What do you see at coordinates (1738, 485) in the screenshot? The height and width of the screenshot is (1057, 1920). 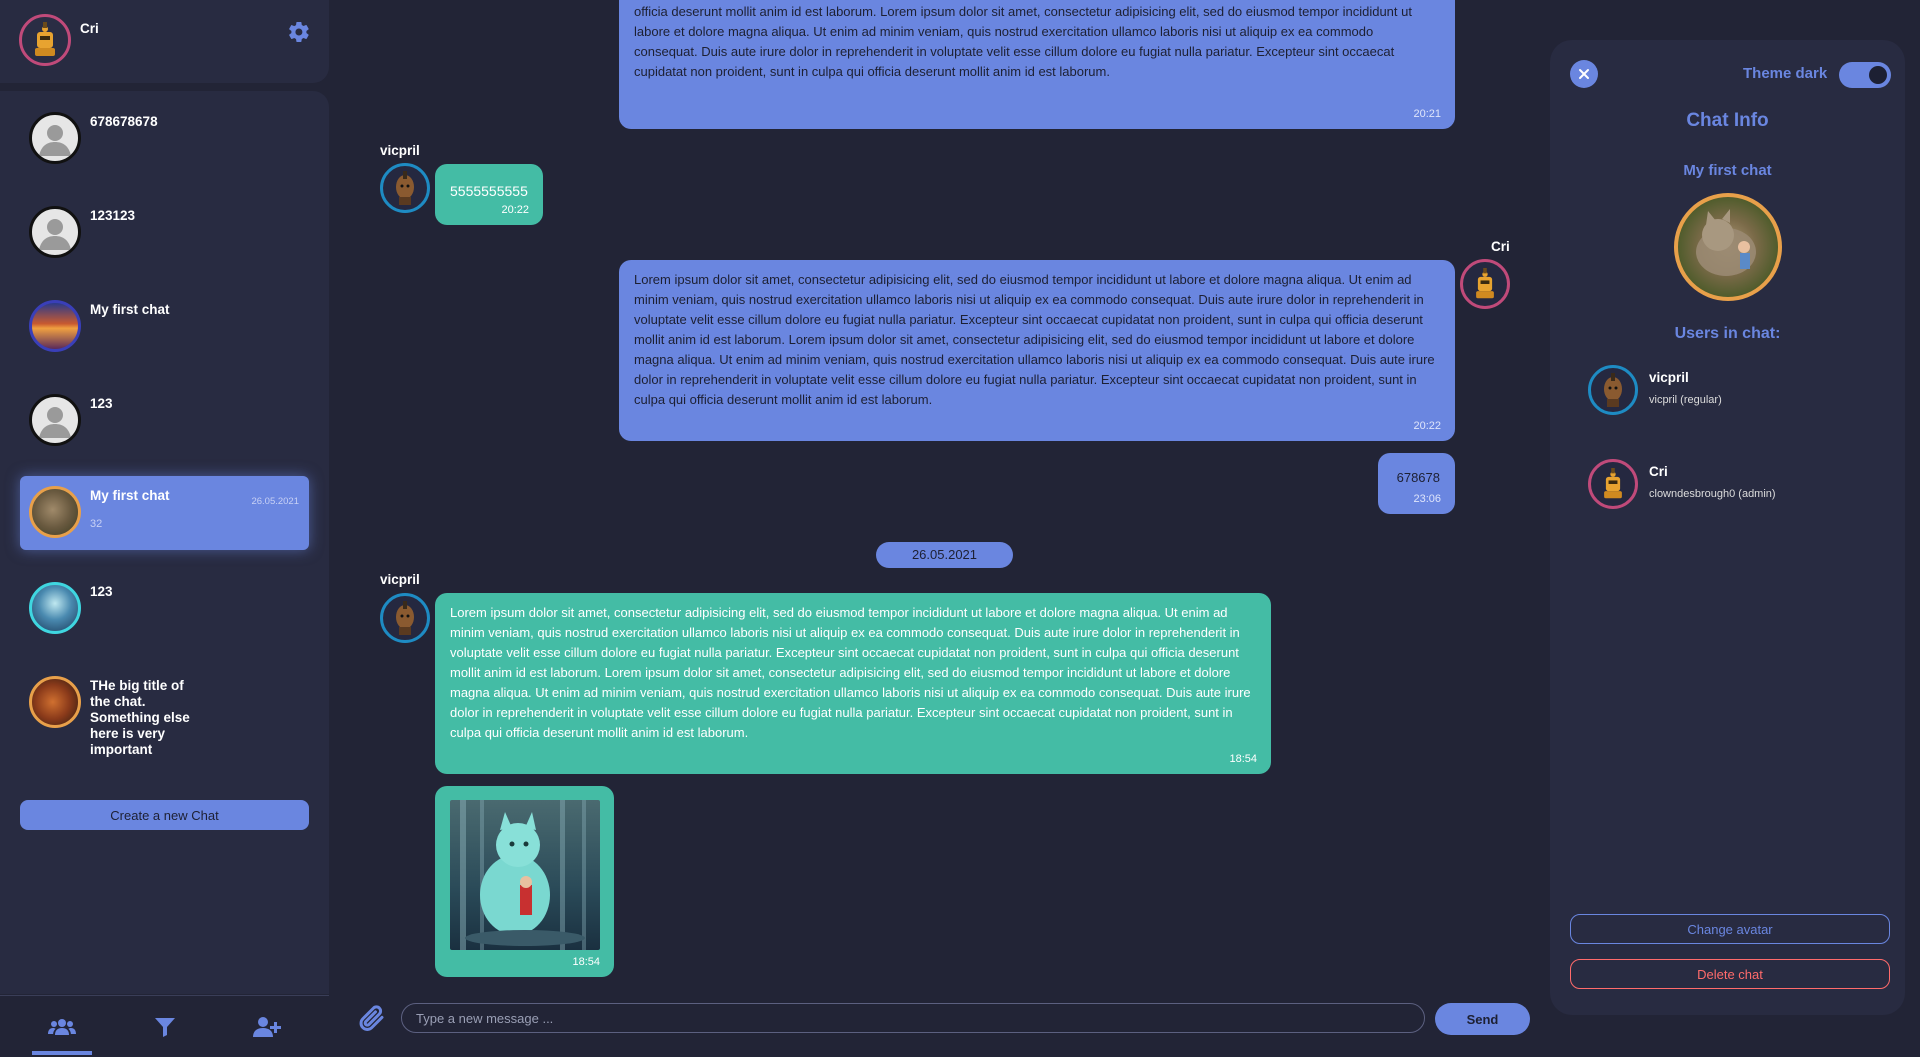 I see `user-list-item: Cri clowndesbrough0 (admin)` at bounding box center [1738, 485].